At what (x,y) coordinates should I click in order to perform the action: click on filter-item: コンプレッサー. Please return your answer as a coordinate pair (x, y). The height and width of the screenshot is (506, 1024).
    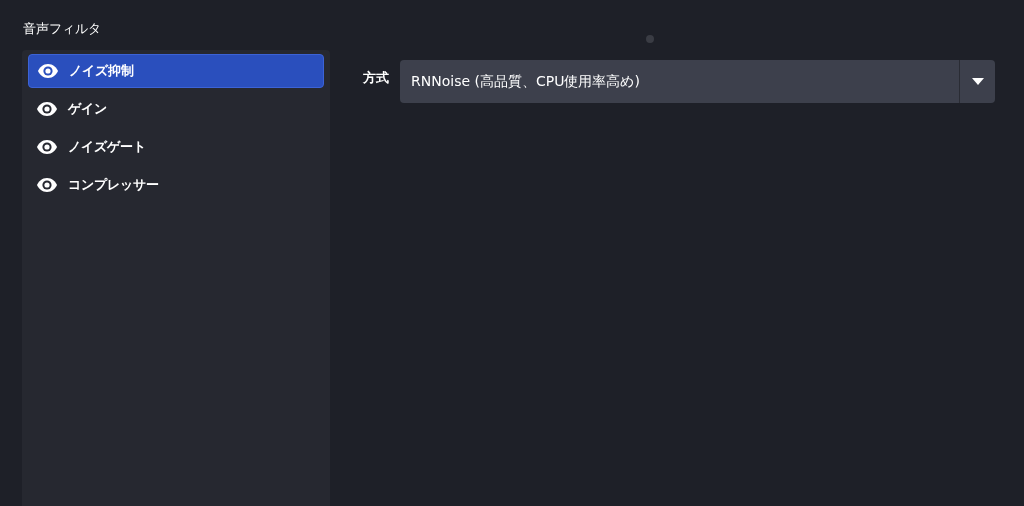
    Looking at the image, I should click on (176, 185).